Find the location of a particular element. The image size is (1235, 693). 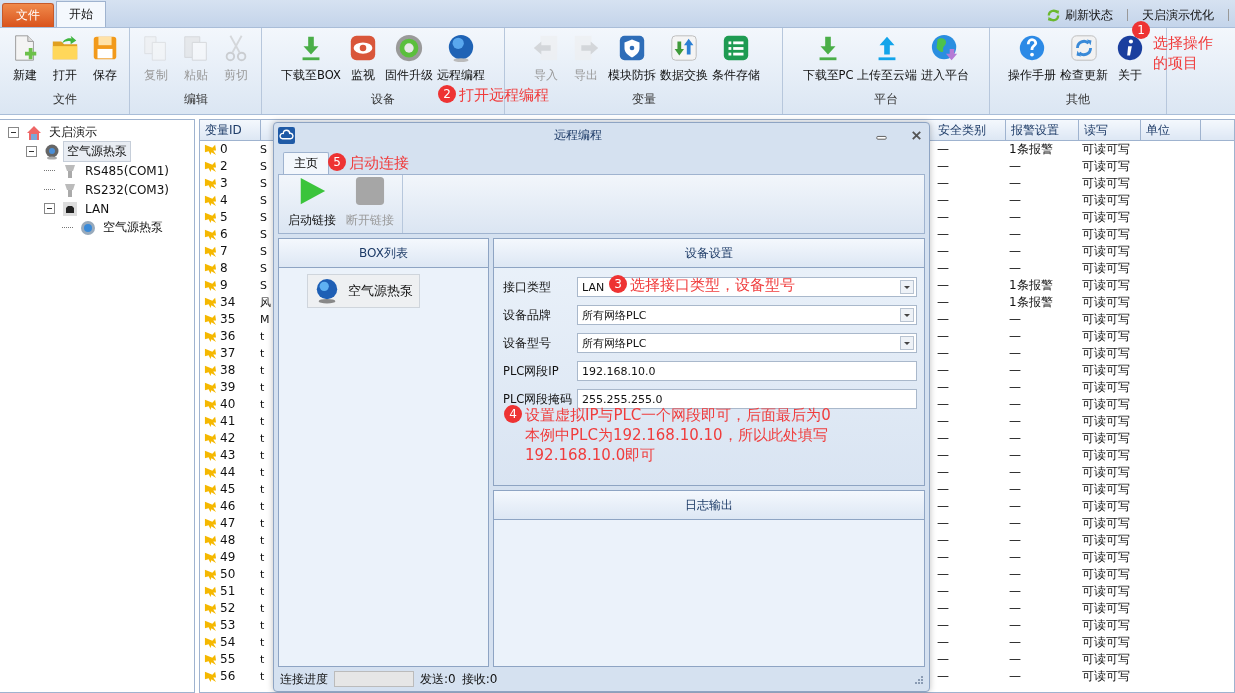

ribbon-button: 进入平台 is located at coordinates (945, 57).